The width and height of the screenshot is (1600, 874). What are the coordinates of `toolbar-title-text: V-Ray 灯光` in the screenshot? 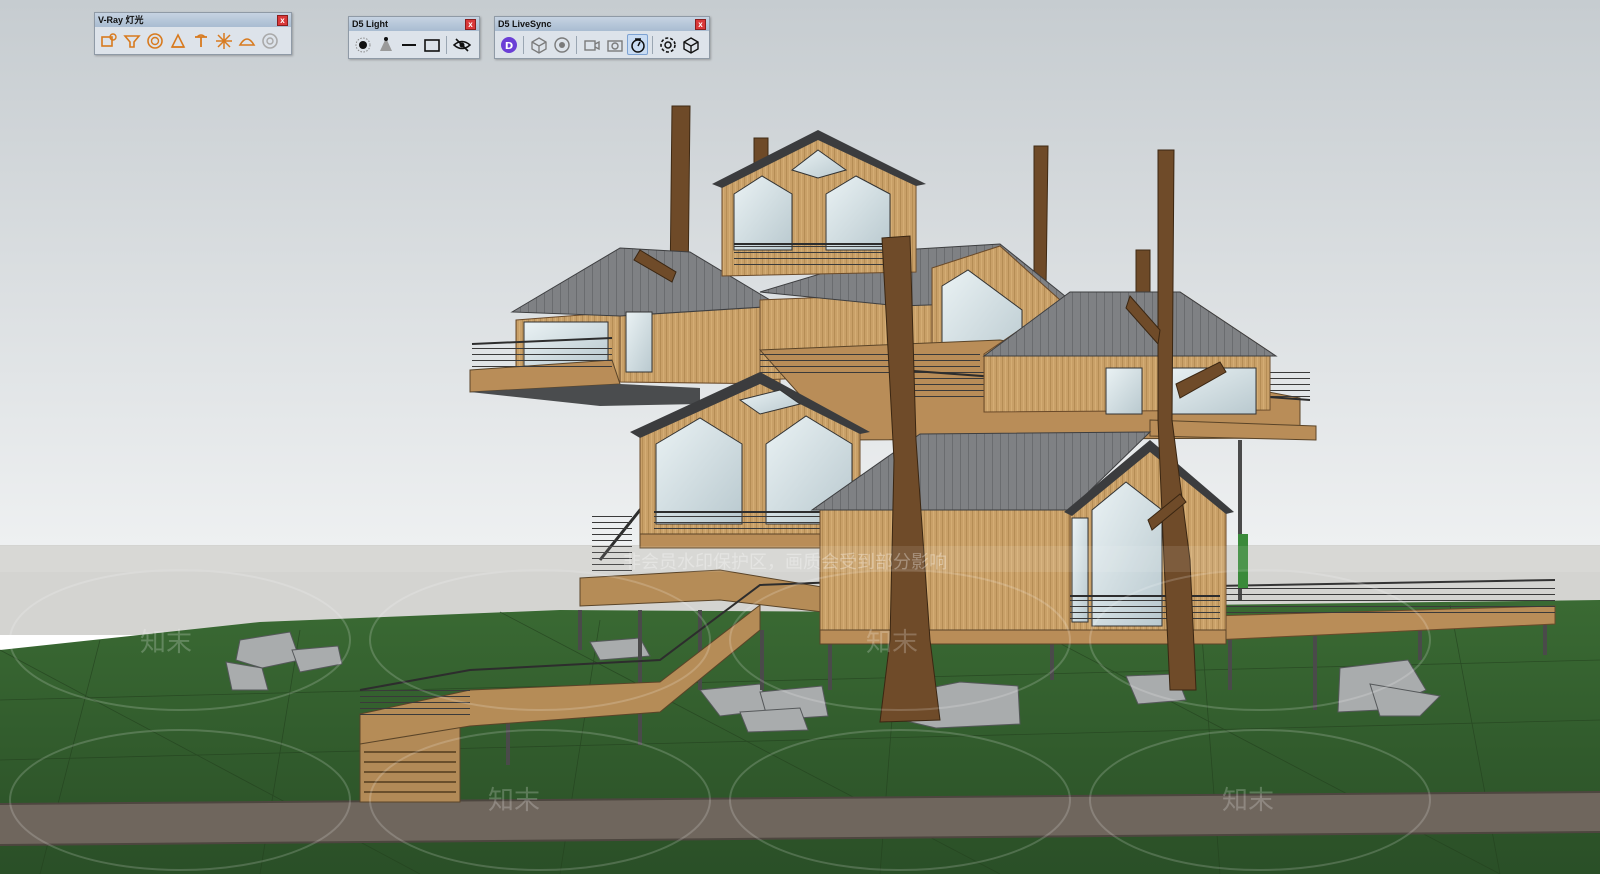 It's located at (121, 20).